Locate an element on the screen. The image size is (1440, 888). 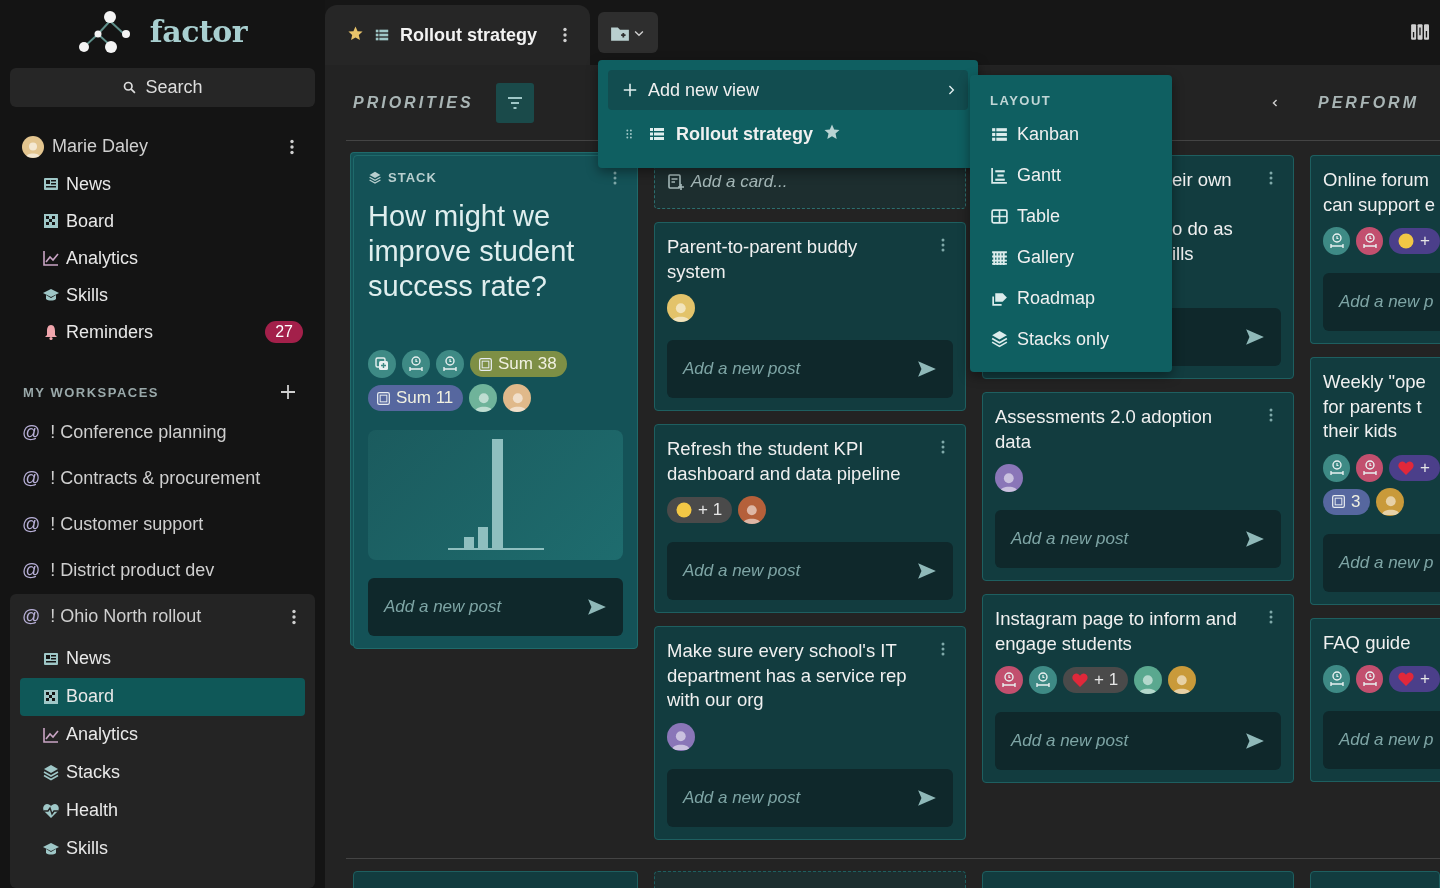
card-title: FAQ guide is located at coordinates (1367, 642).